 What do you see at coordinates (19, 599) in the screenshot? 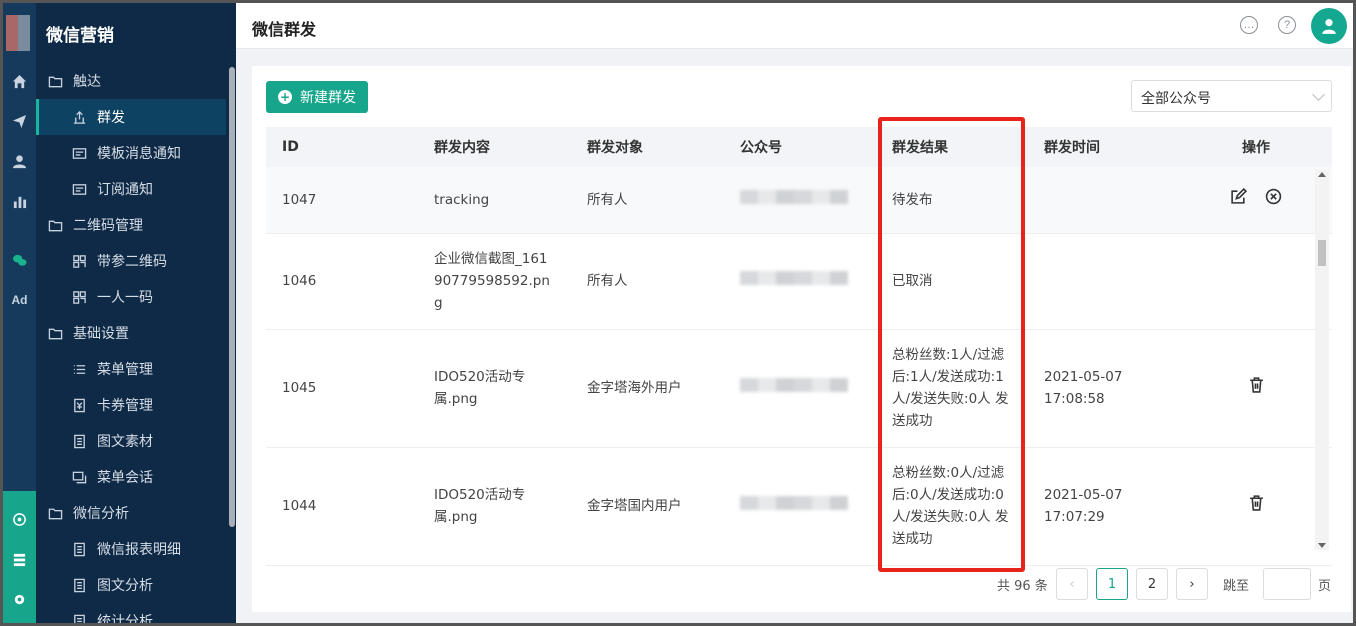
I see `settings-icon` at bounding box center [19, 599].